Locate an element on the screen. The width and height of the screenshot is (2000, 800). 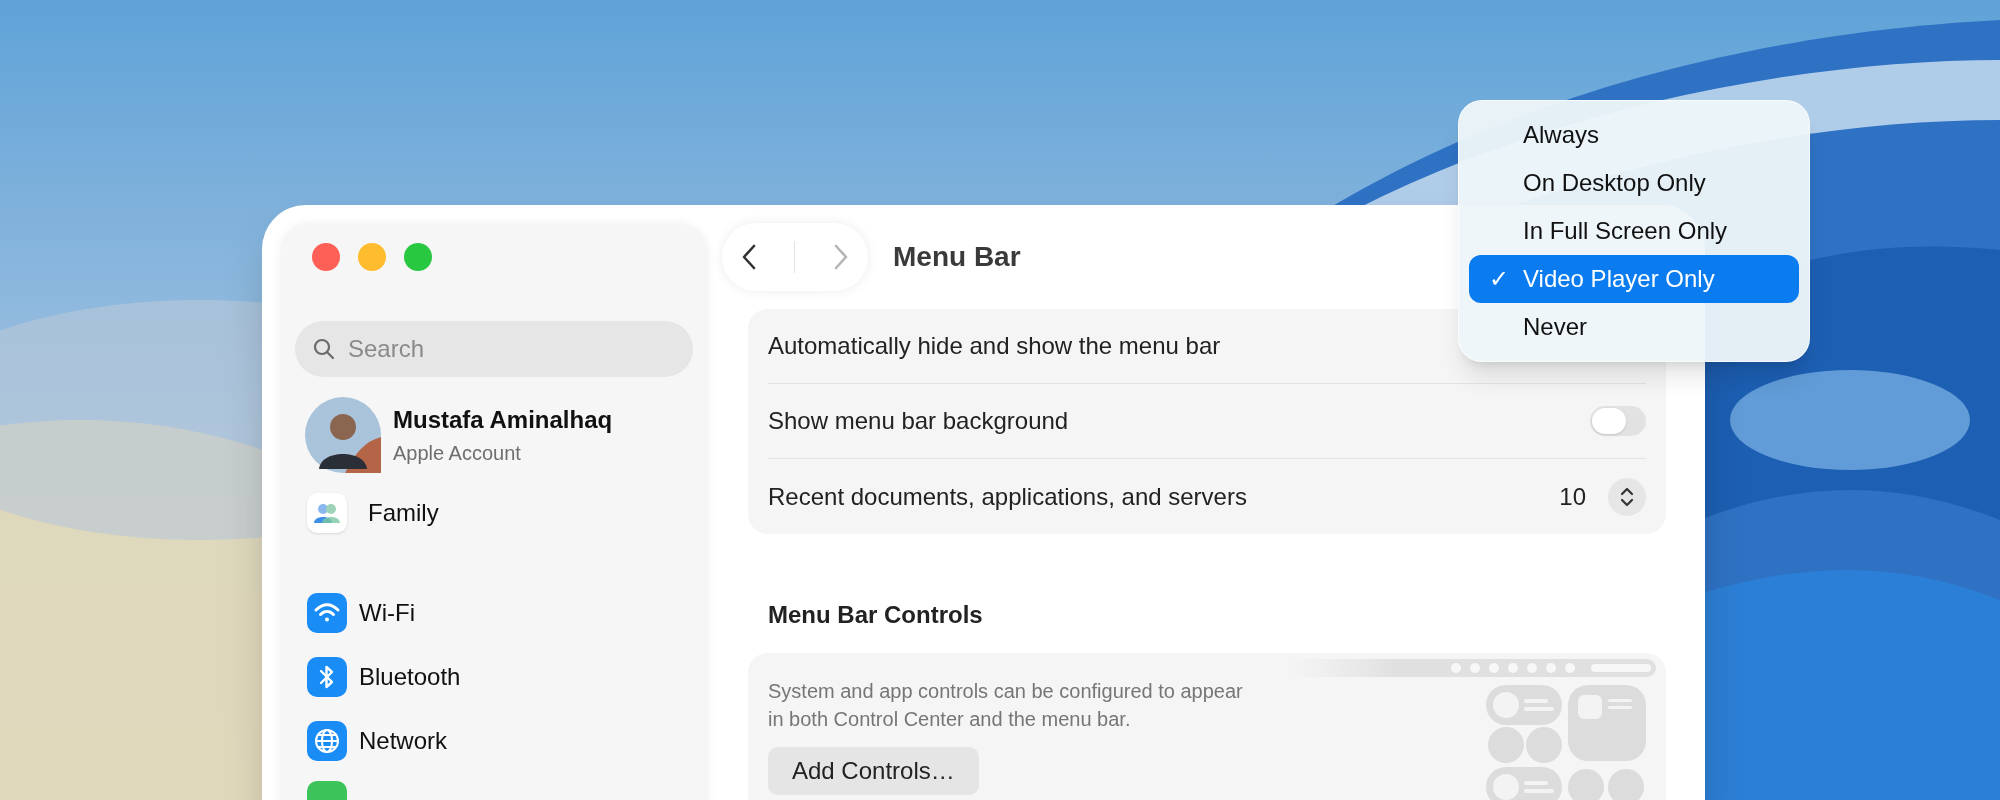
menu-item: Never is located at coordinates (1634, 327).